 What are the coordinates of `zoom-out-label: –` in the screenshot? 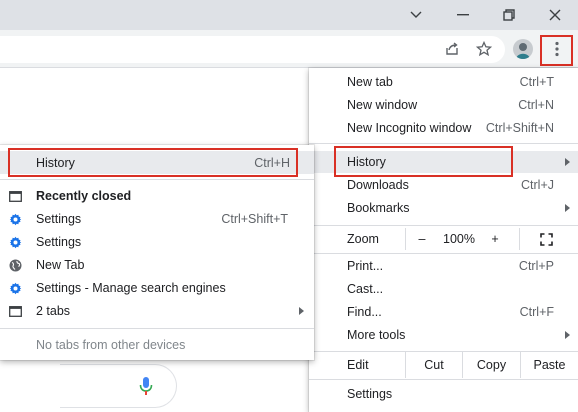 It's located at (422, 239).